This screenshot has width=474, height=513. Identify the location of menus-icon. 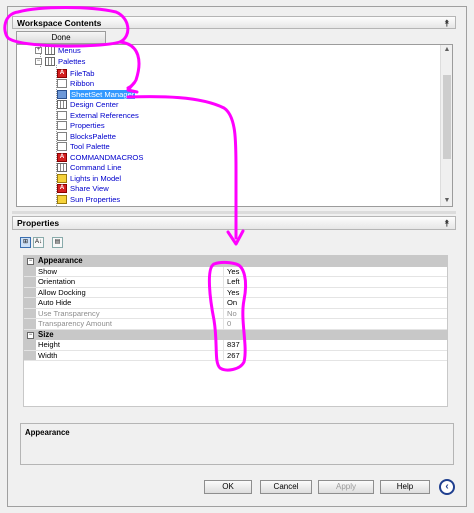
(50, 50).